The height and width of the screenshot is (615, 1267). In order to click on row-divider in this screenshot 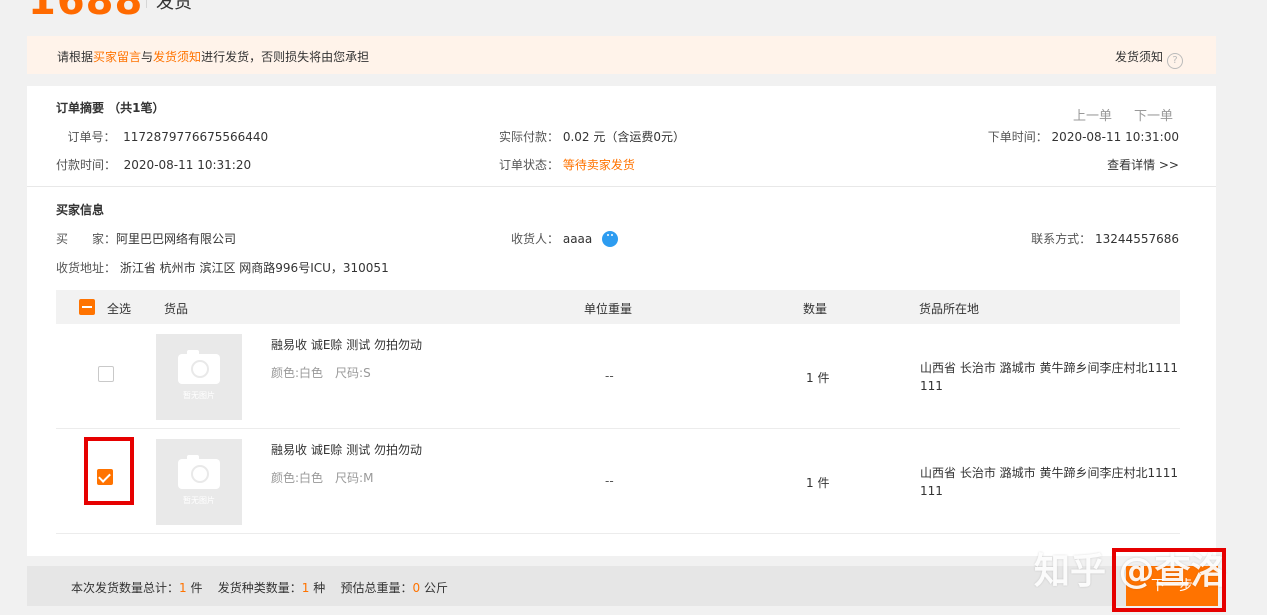, I will do `click(618, 533)`.